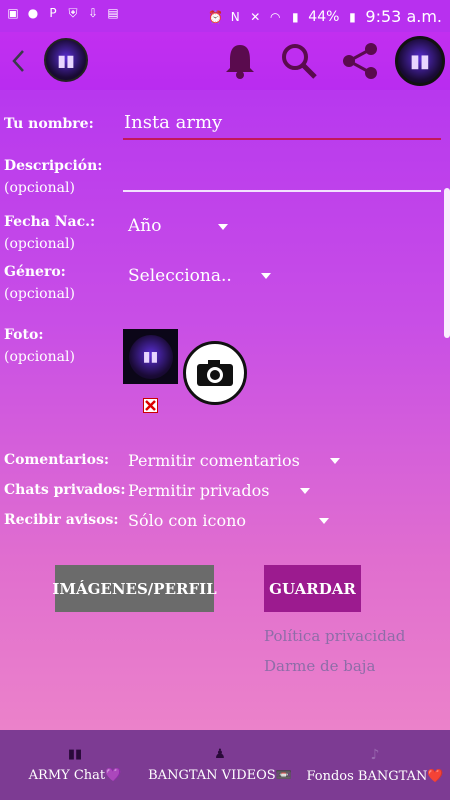  I want to click on battery-percent: 44%, so click(324, 16).